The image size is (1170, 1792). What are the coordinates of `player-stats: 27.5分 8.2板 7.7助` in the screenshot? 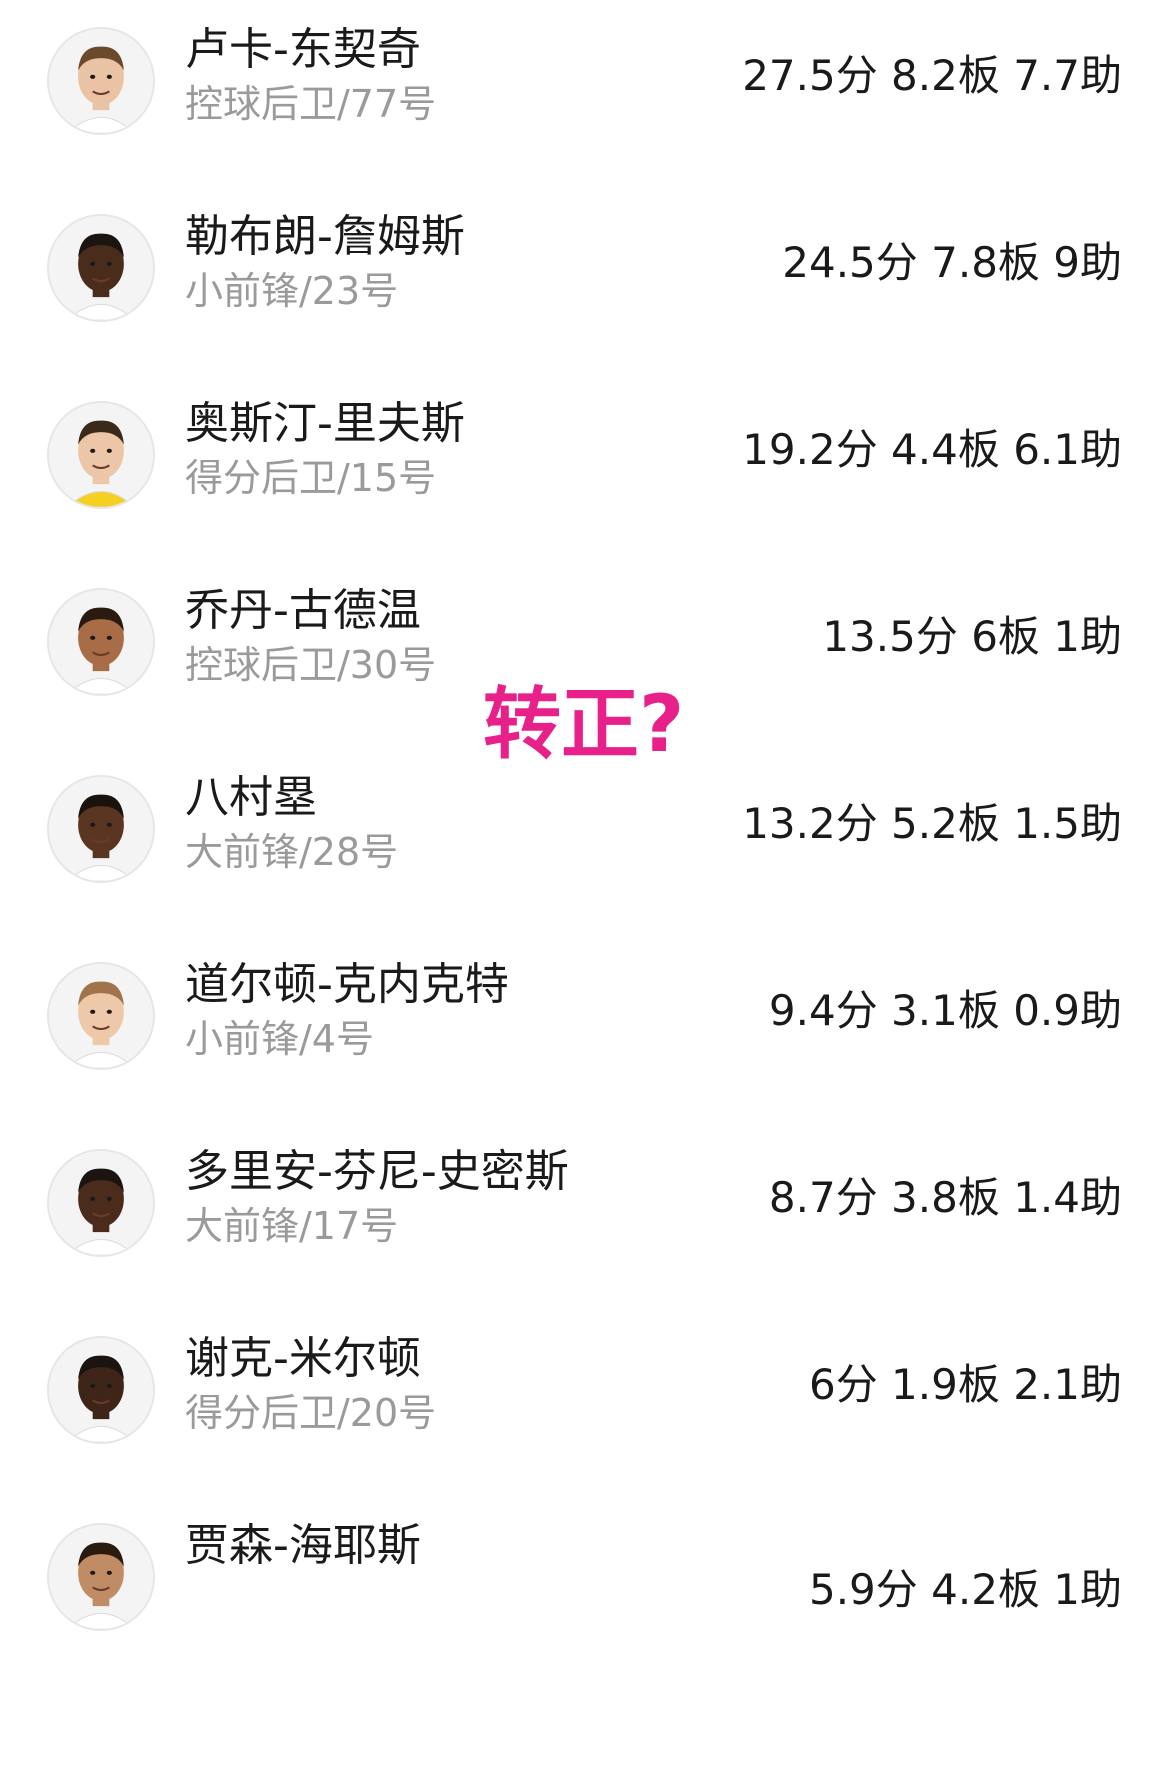 It's located at (932, 75).